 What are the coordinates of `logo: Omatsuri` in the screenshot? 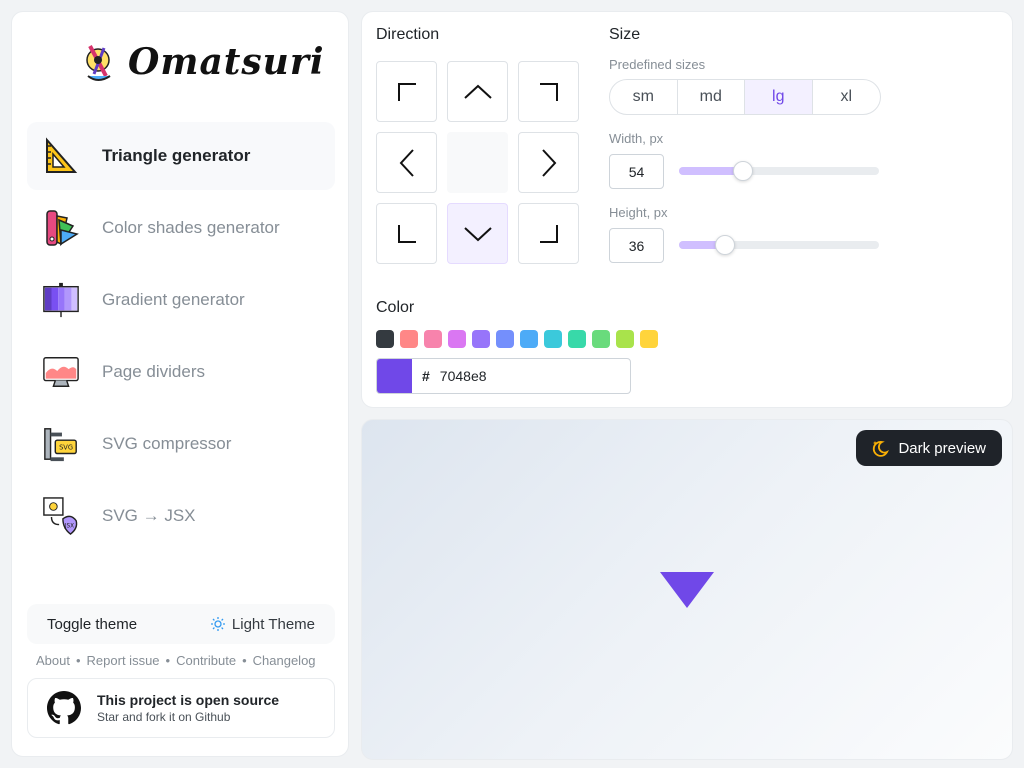 It's located at (202, 62).